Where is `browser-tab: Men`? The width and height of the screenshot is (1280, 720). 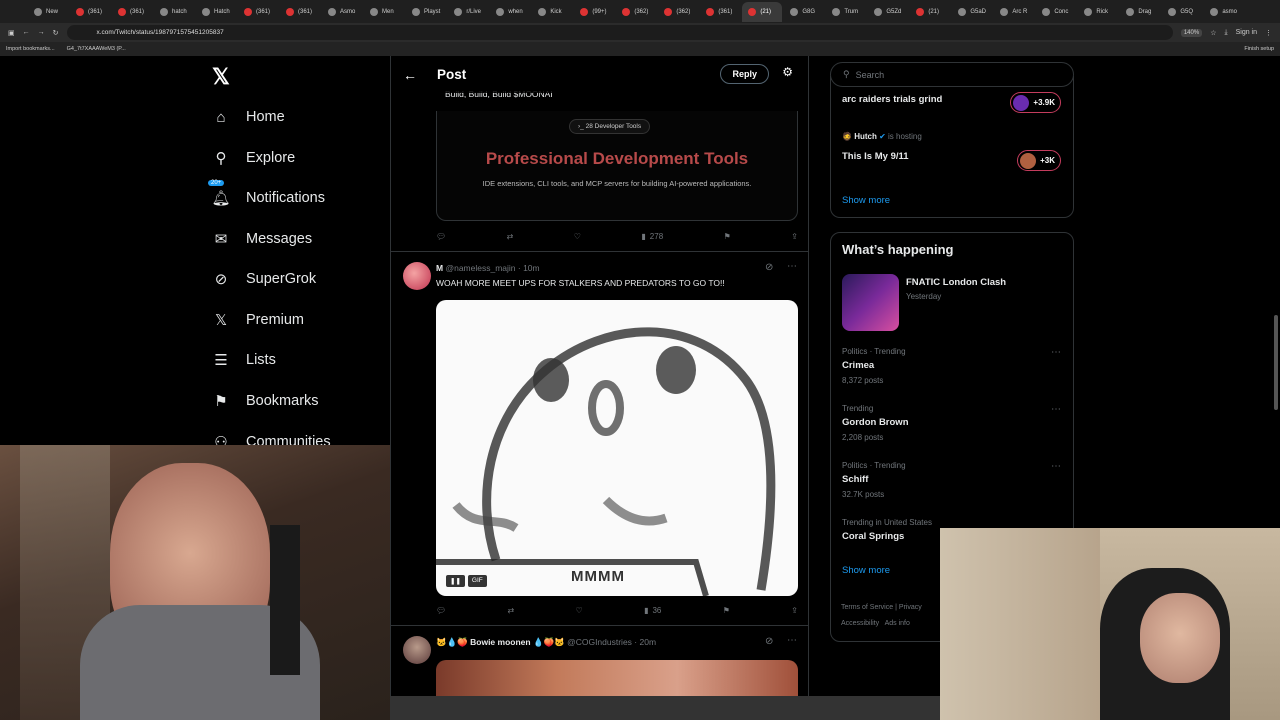
browser-tab: Men is located at coordinates (384, 12).